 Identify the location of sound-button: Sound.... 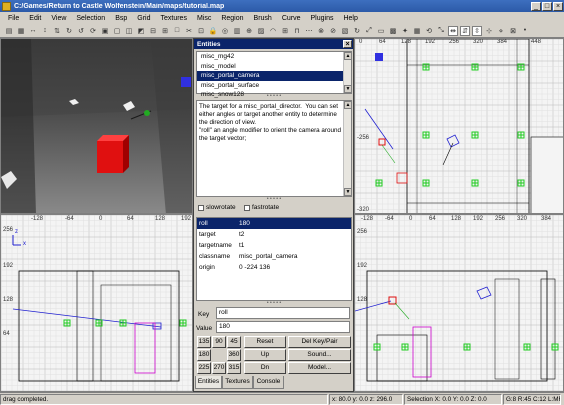
(319, 355).